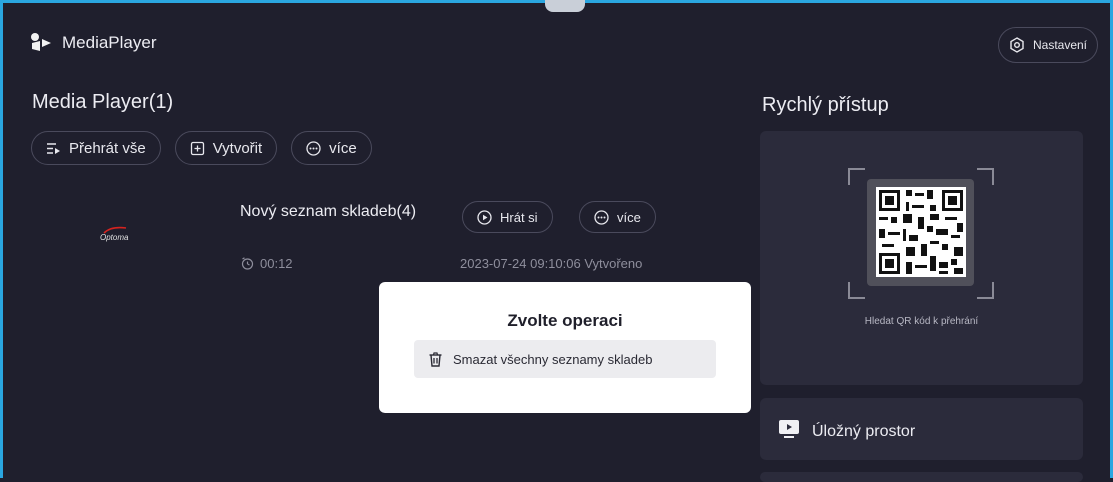 This screenshot has height=482, width=1113. Describe the element at coordinates (565, 320) in the screenshot. I see `dialog-title: Zvolte operaci` at that location.